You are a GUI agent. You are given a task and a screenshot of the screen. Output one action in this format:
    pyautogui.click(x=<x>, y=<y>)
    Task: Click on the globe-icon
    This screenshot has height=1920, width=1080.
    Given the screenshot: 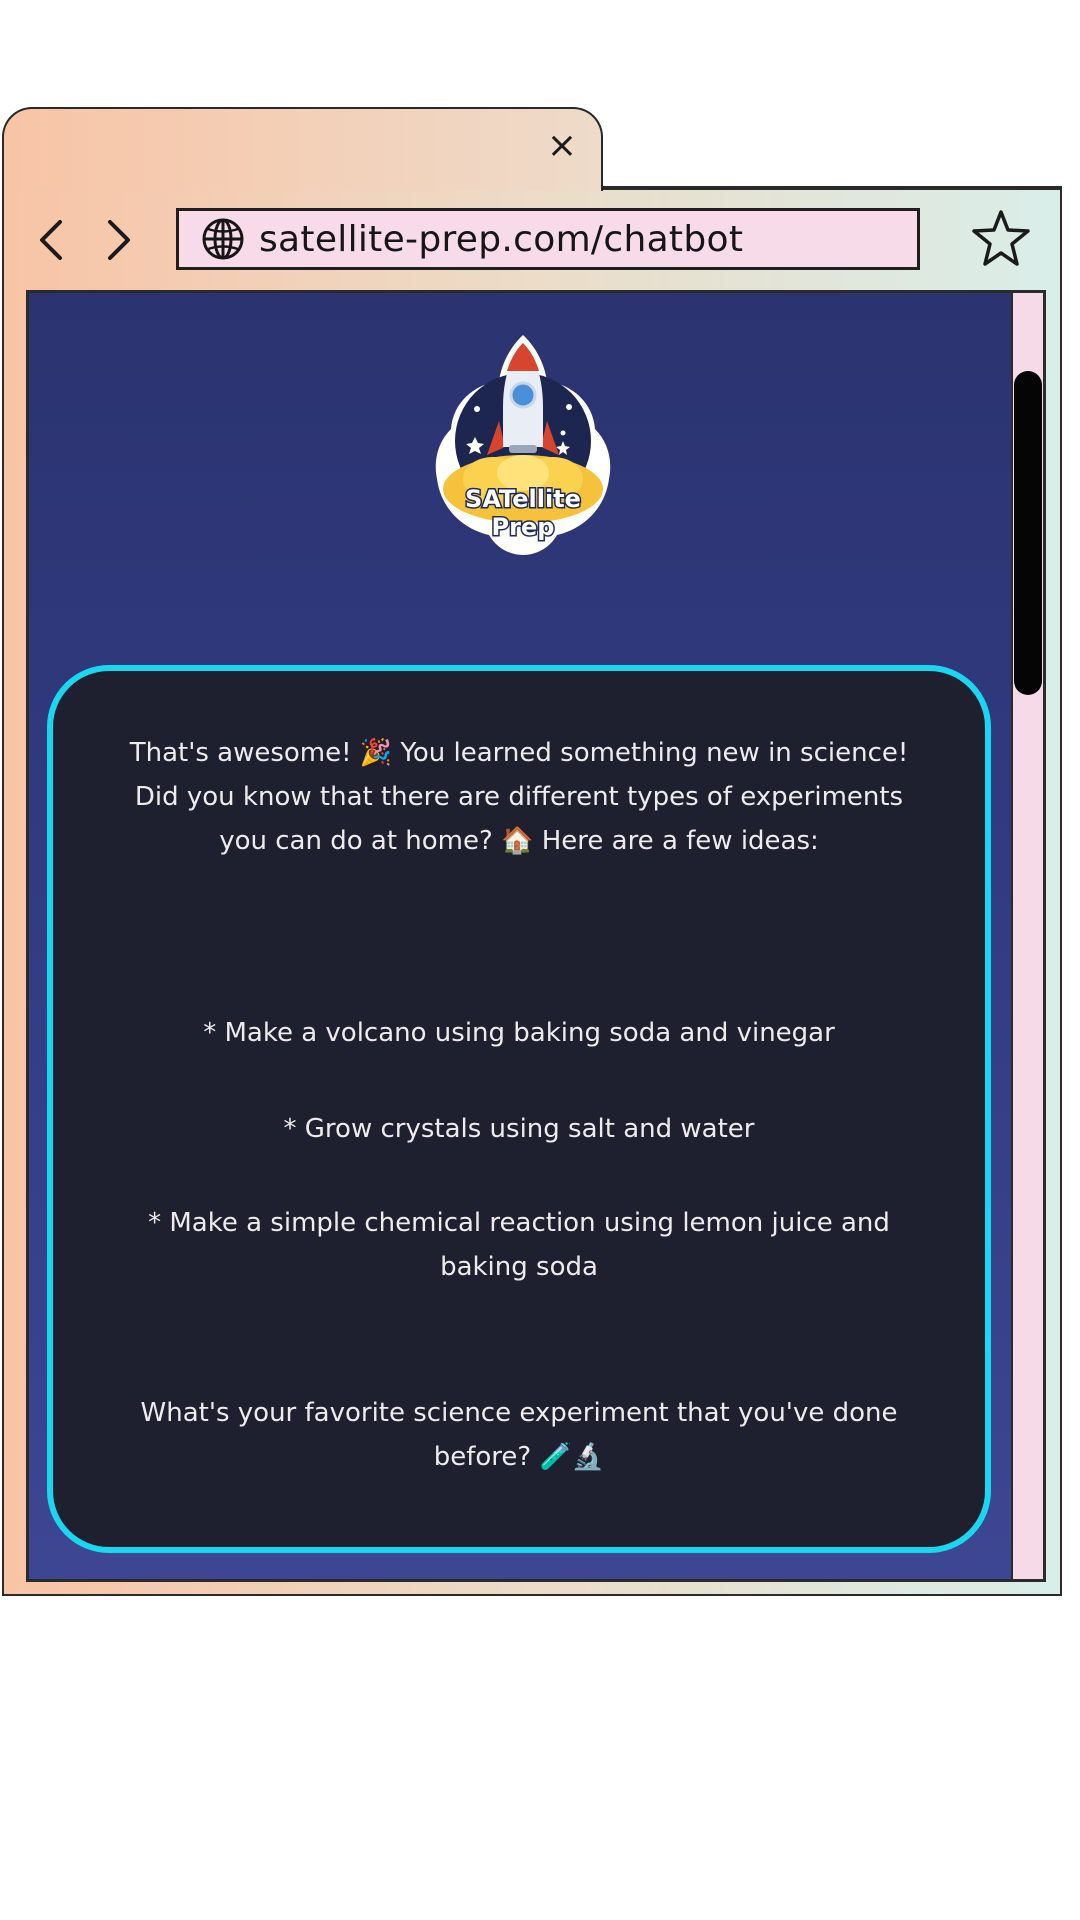 What is the action you would take?
    pyautogui.click(x=223, y=239)
    